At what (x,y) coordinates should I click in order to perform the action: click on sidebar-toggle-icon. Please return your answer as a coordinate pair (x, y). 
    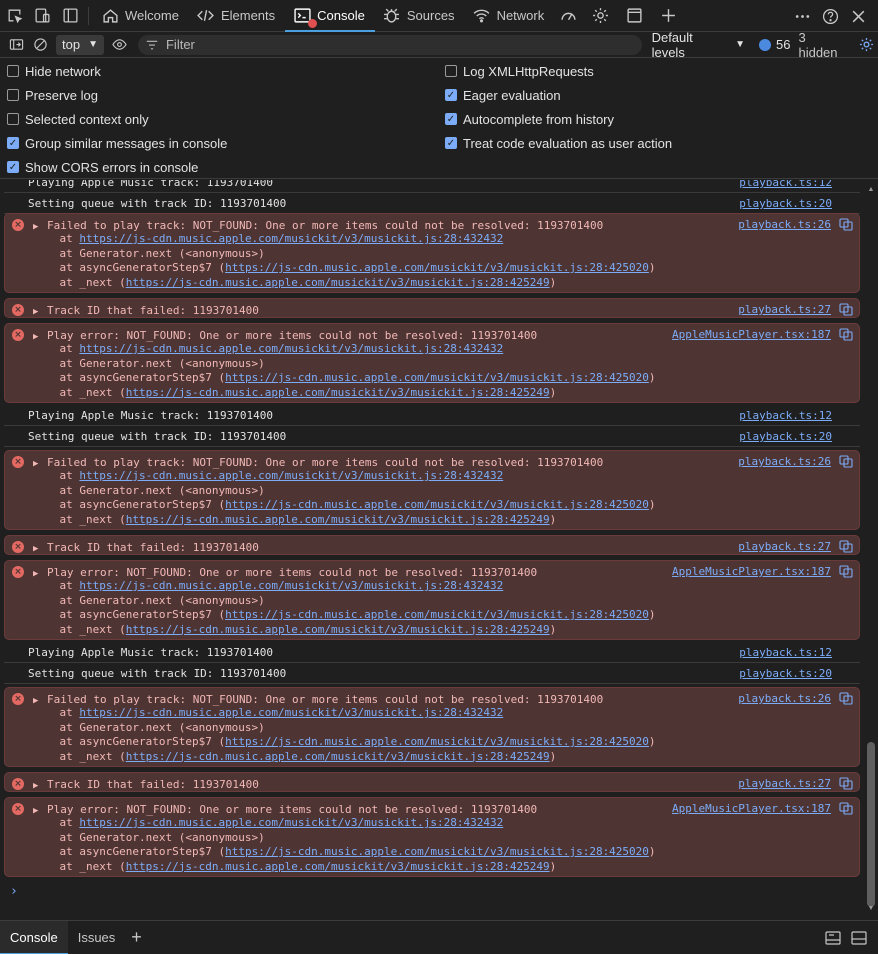
    Looking at the image, I should click on (16, 45).